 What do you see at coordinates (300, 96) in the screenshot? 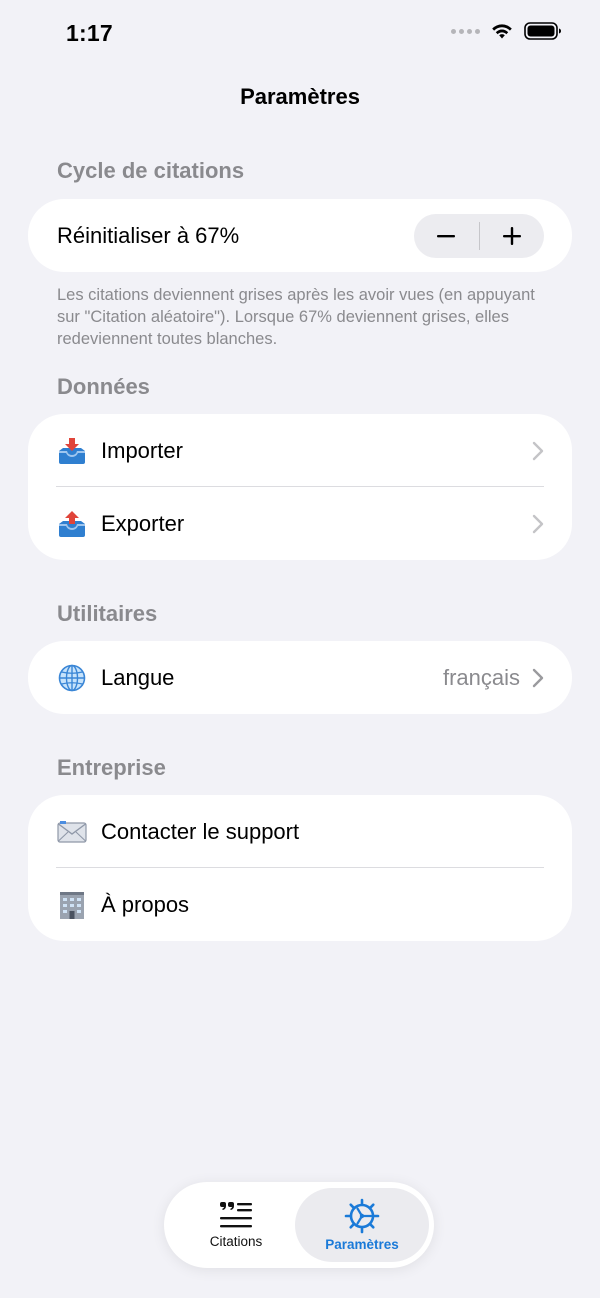
I see `page-title: Paramètres` at bounding box center [300, 96].